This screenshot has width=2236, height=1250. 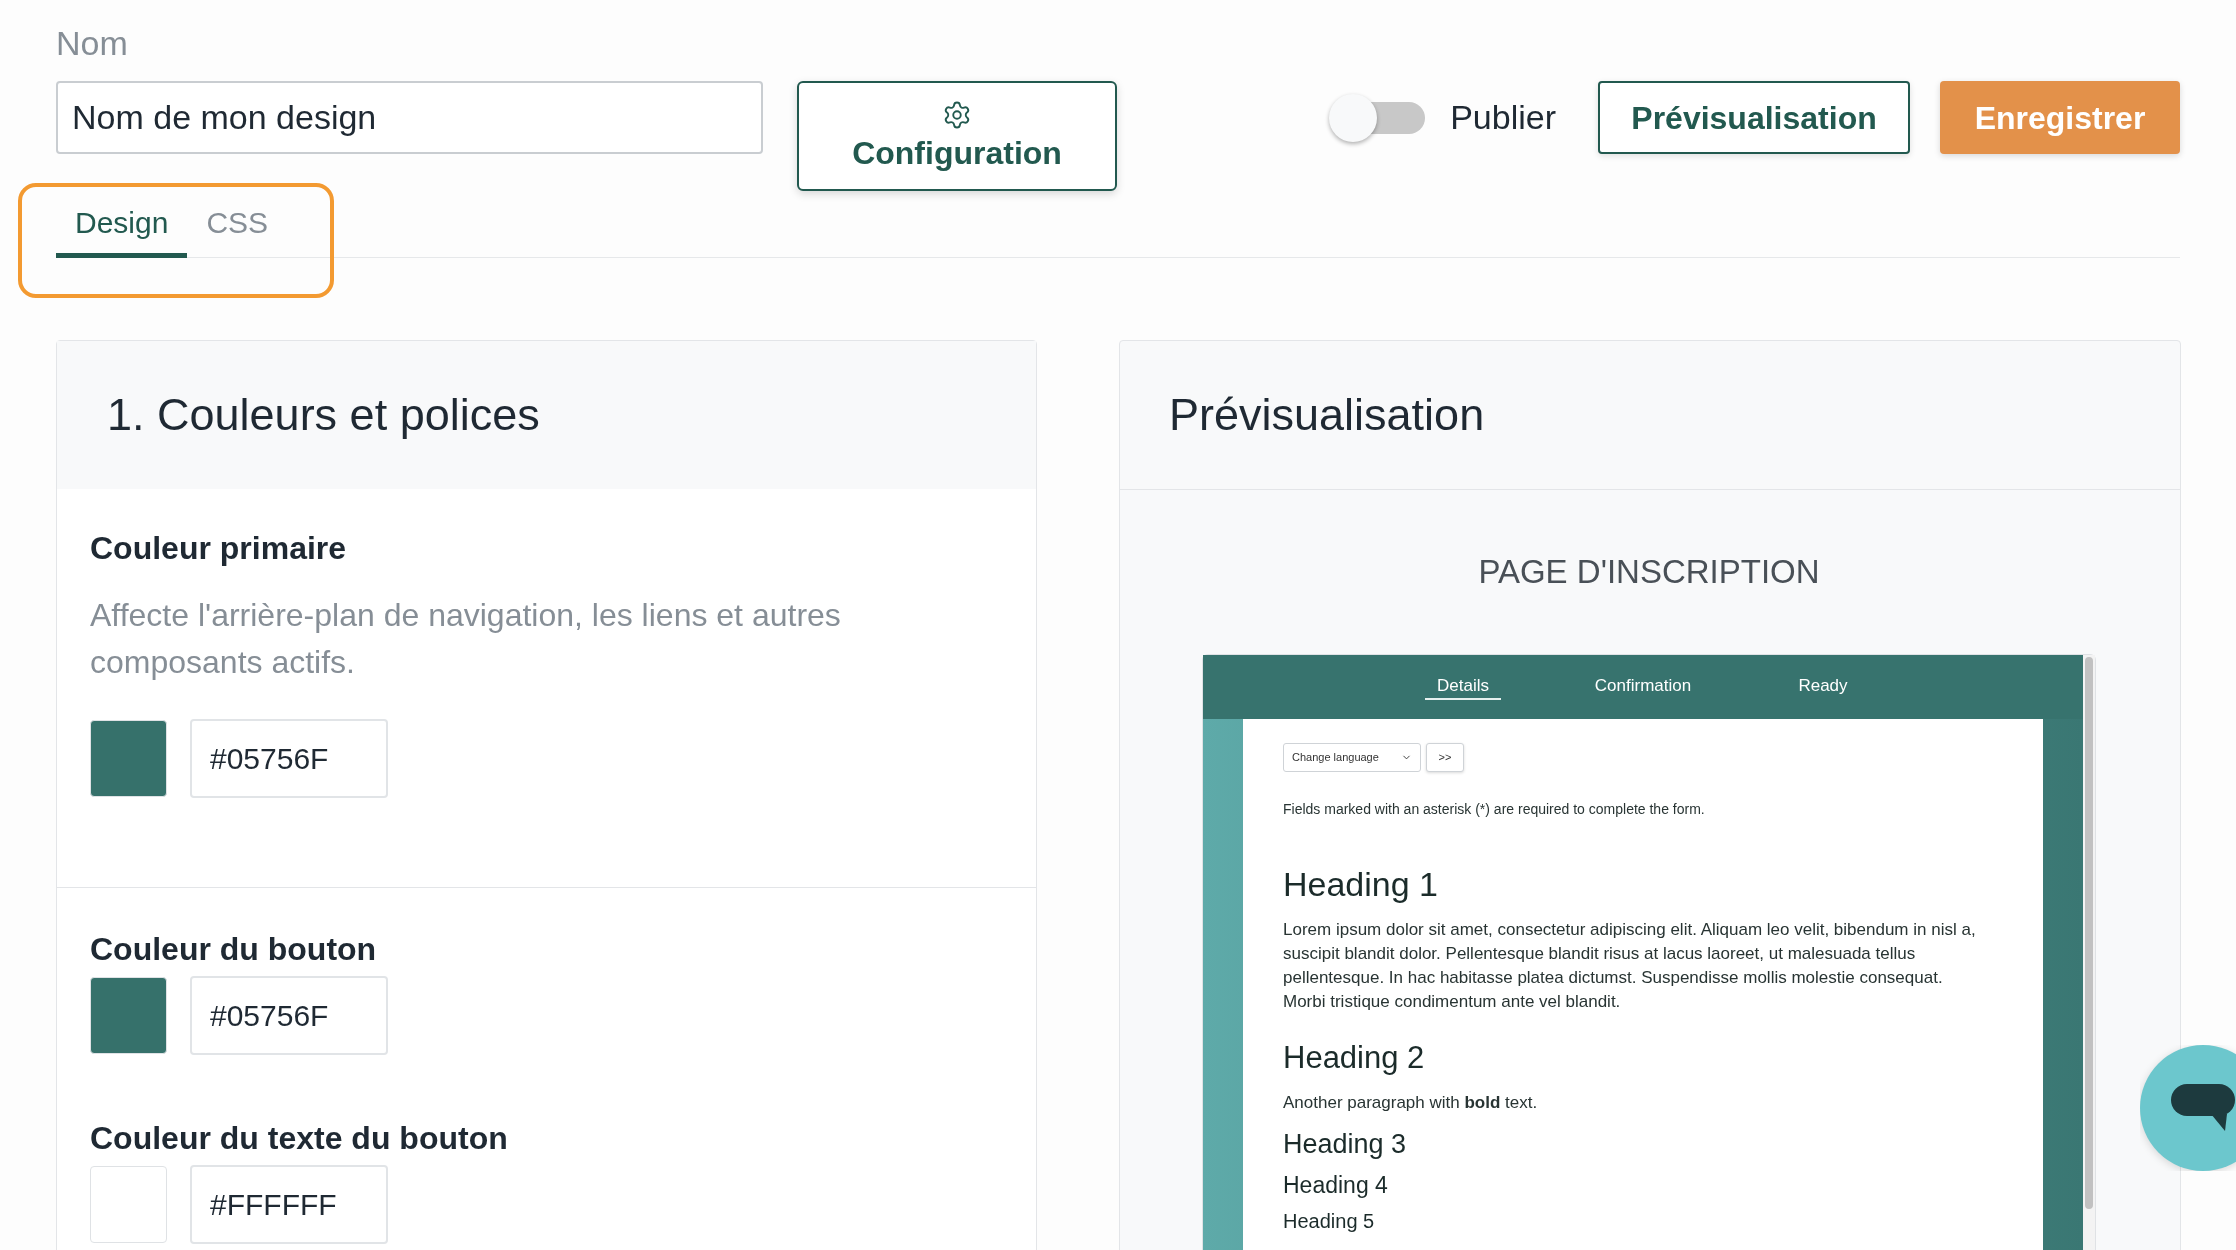 I want to click on language-select: Change language, so click(x=1352, y=757).